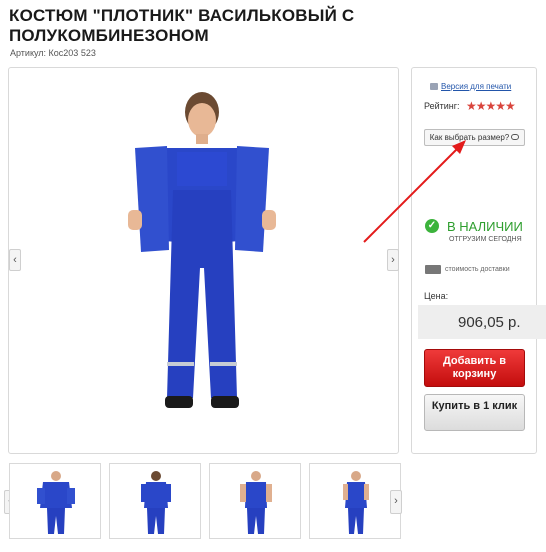 Image resolution: width=546 pixels, height=552 pixels. I want to click on printer-icon, so click(434, 86).